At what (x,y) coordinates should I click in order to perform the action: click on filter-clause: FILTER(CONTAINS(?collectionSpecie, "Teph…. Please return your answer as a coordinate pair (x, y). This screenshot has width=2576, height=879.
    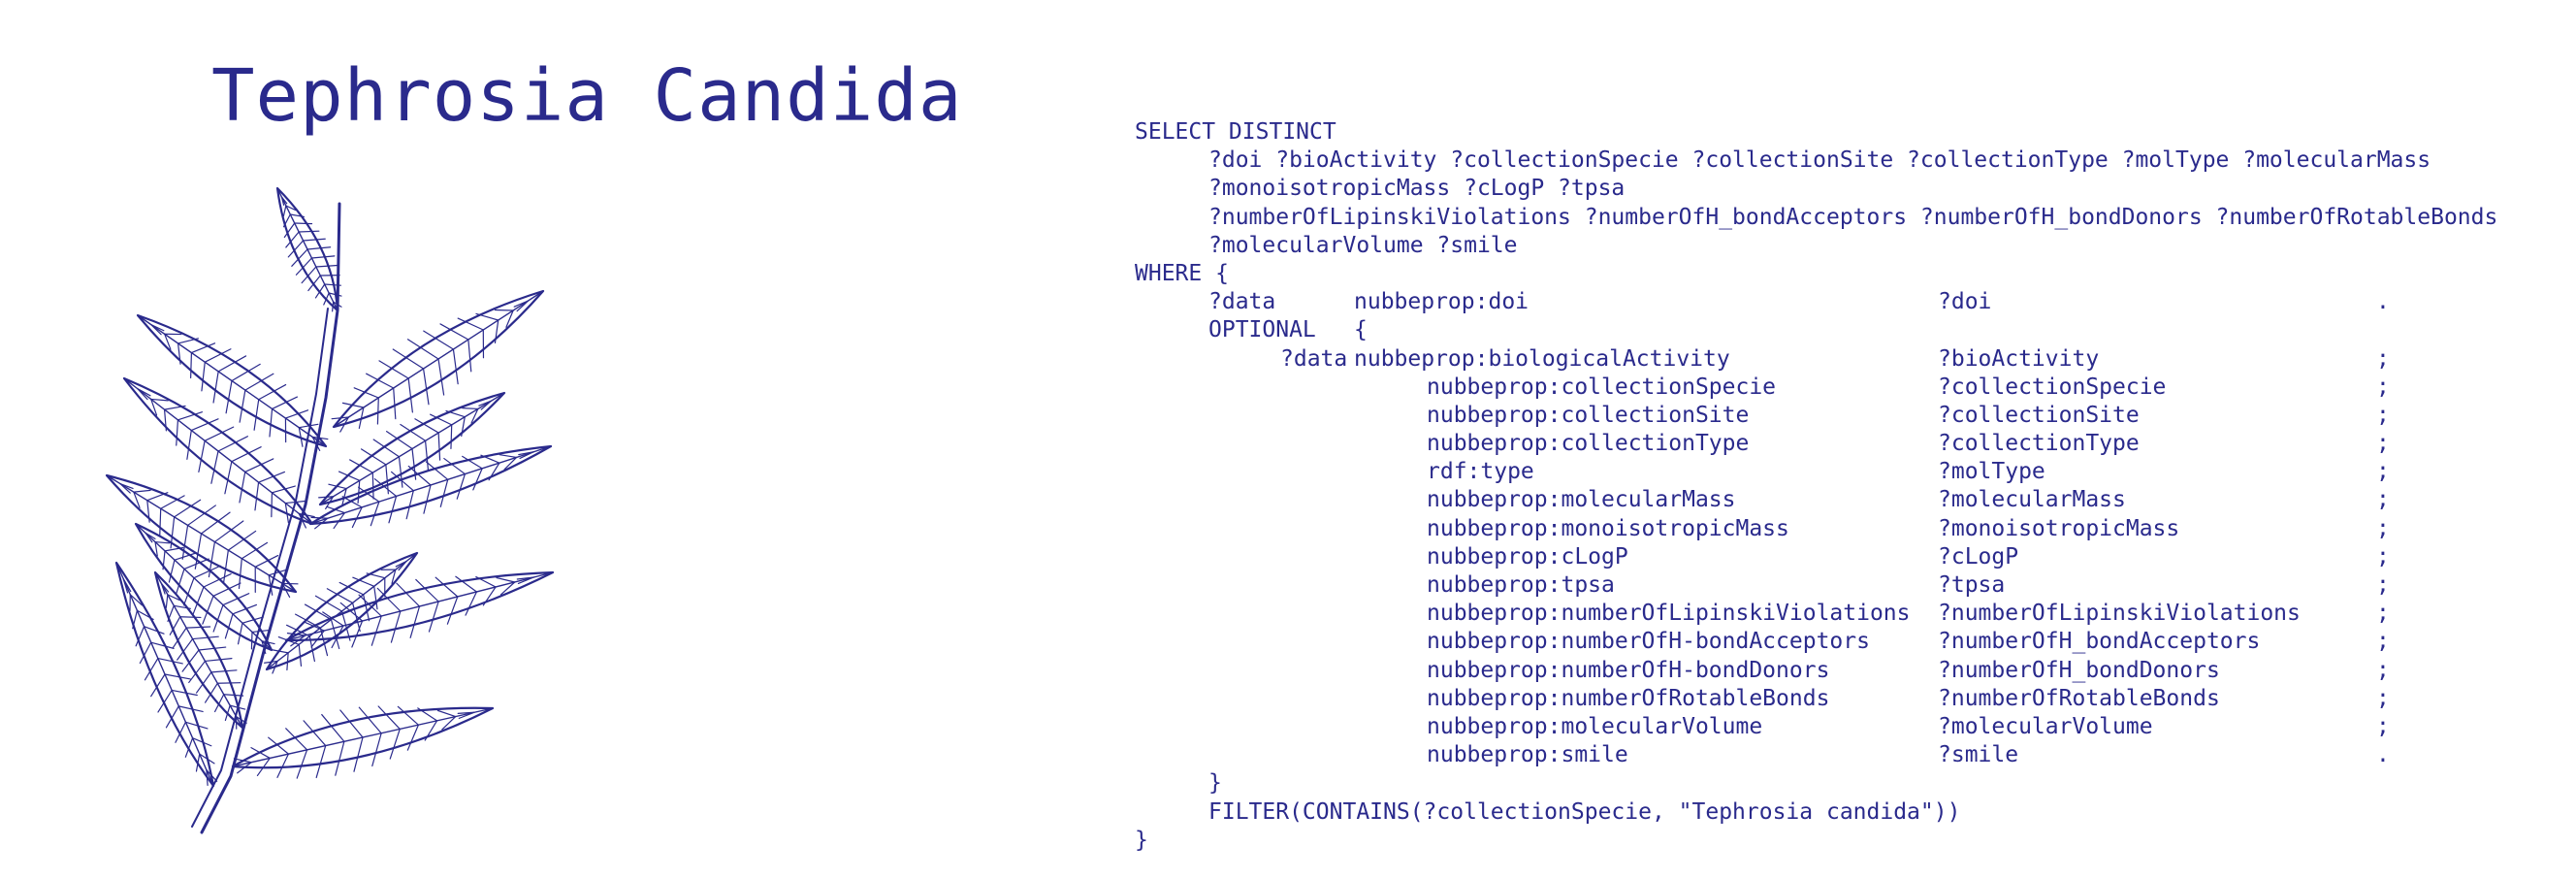
    Looking at the image, I should click on (1584, 811).